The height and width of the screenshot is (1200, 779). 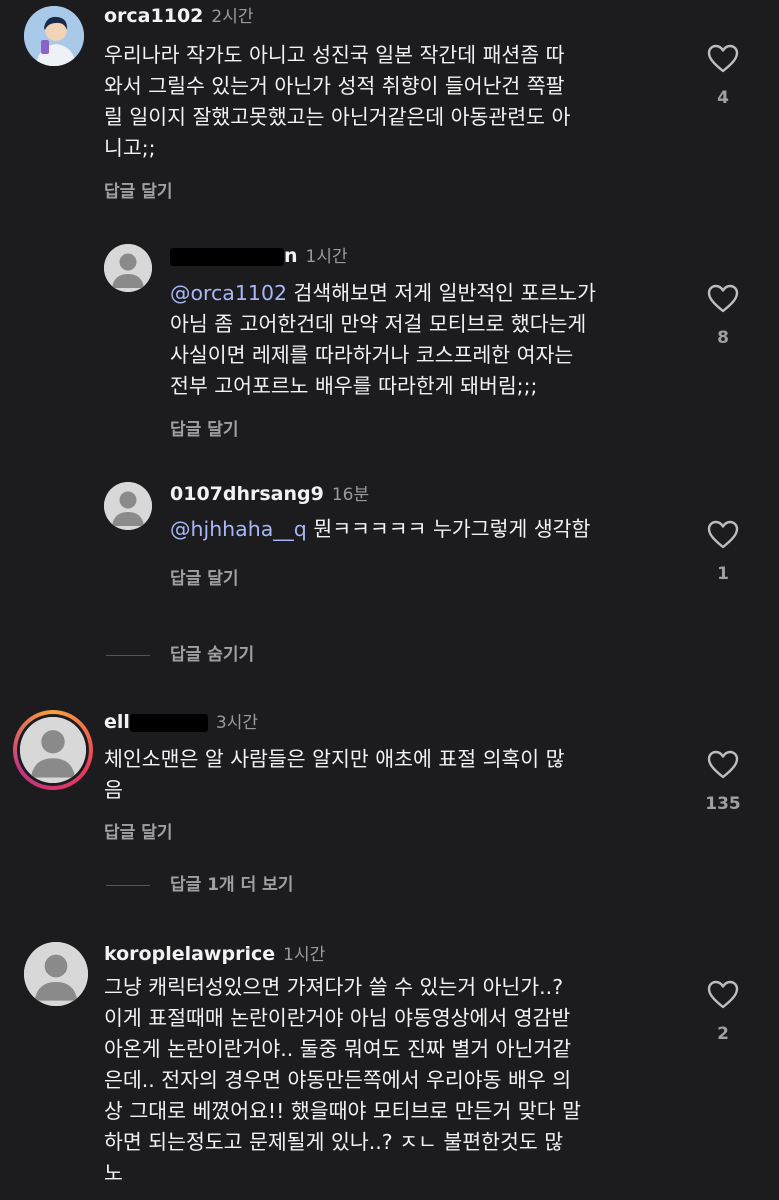 I want to click on comment-header: 0107dhrsang9 16분, so click(x=269, y=494).